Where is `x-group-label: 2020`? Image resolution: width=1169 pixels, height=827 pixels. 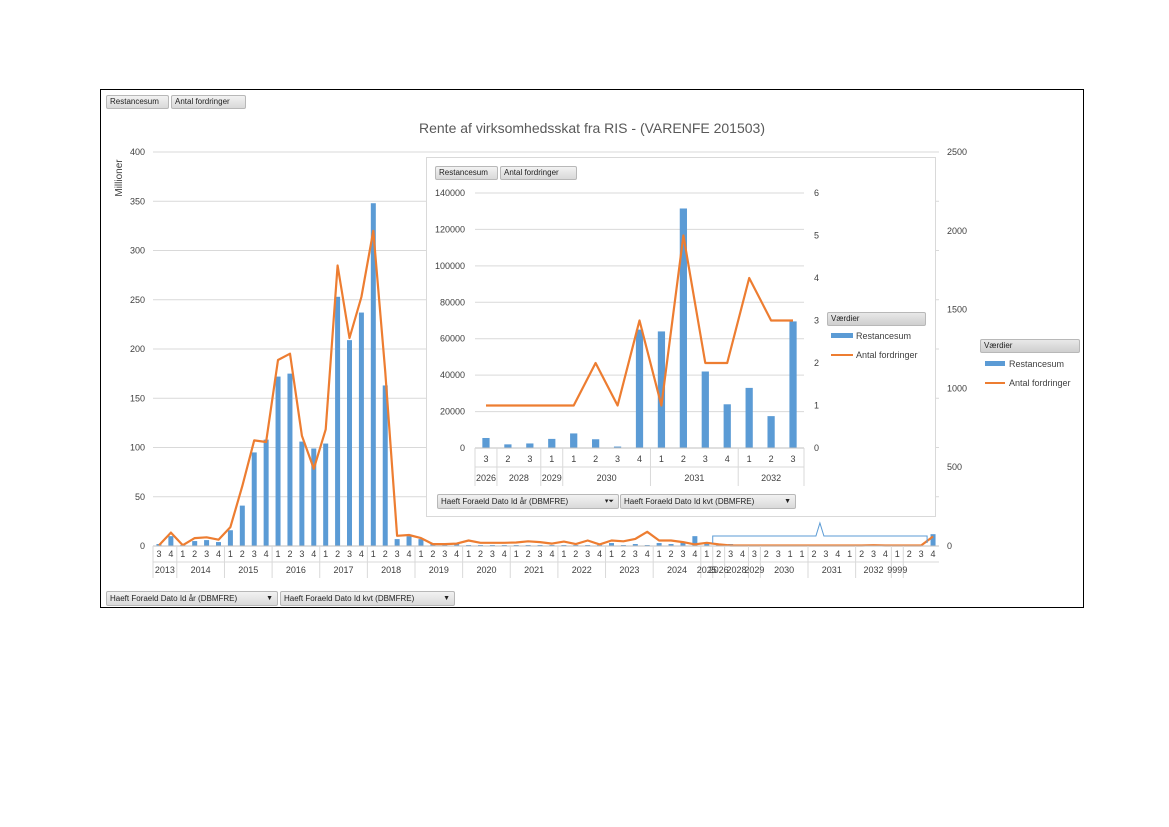 x-group-label: 2020 is located at coordinates (486, 570).